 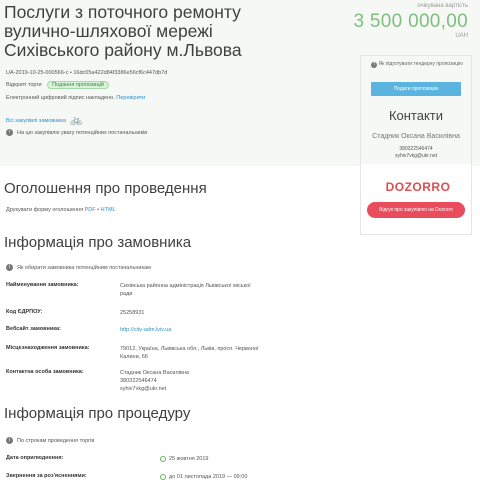 I want to click on tender-hash: • 16dc05a422d84f3386e56cf6c447db7d, so click(x=118, y=73).